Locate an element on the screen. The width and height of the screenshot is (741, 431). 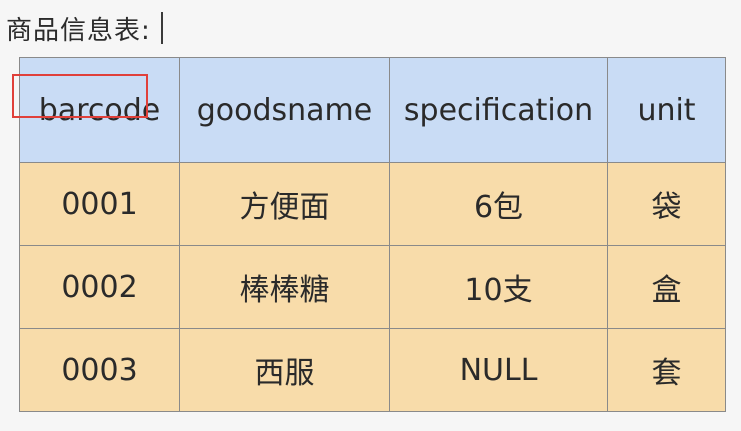
cell-specification: NULL is located at coordinates (498, 370).